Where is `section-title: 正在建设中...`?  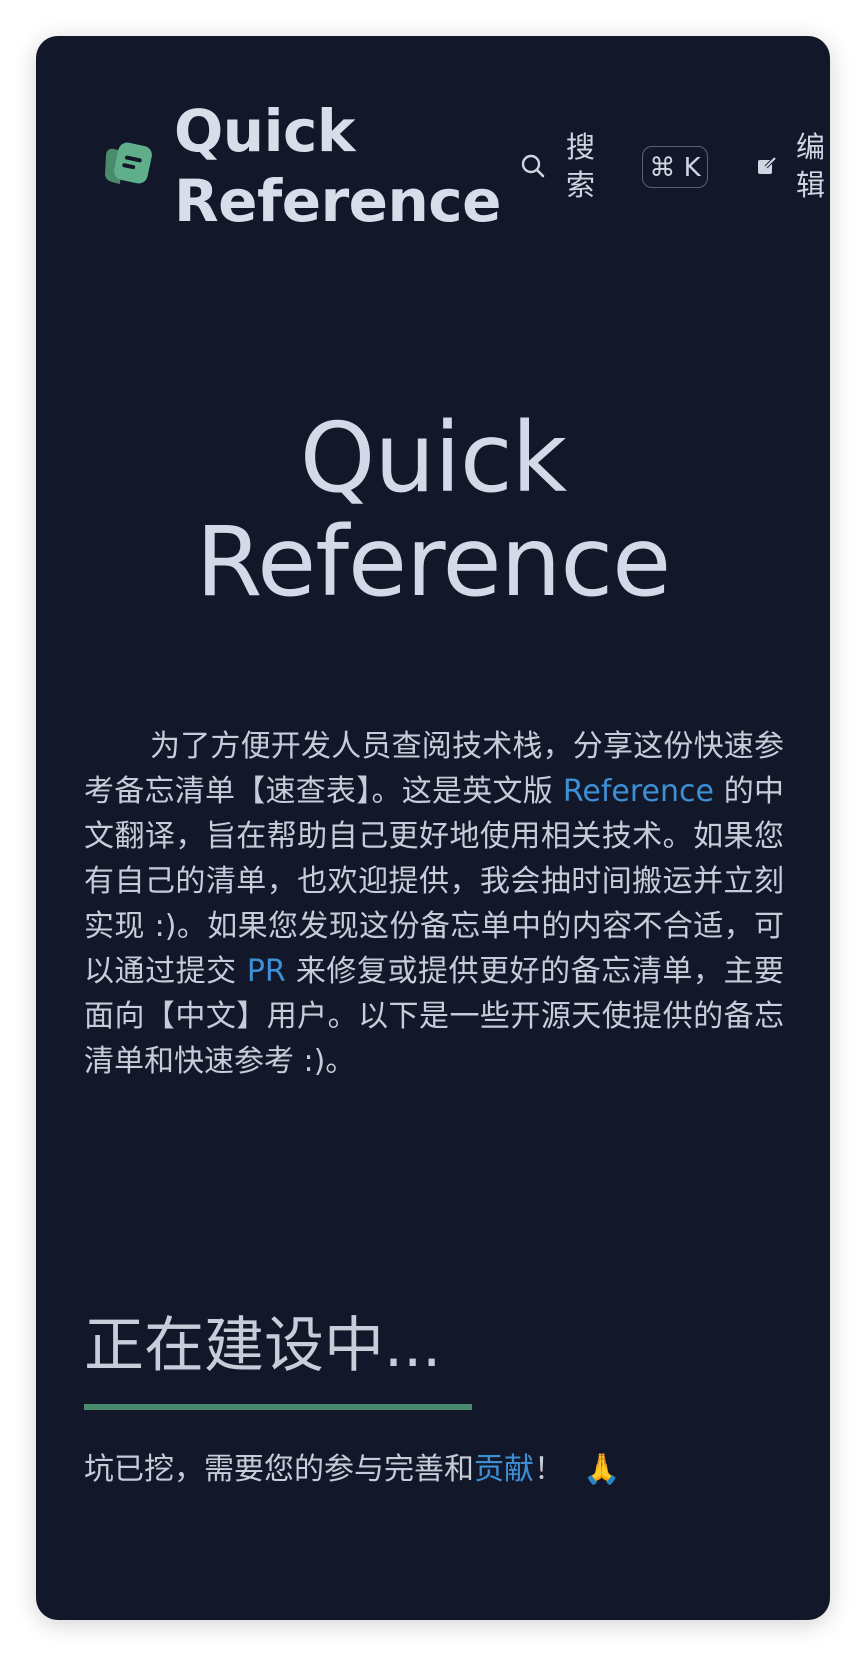 section-title: 正在建设中... is located at coordinates (263, 1346).